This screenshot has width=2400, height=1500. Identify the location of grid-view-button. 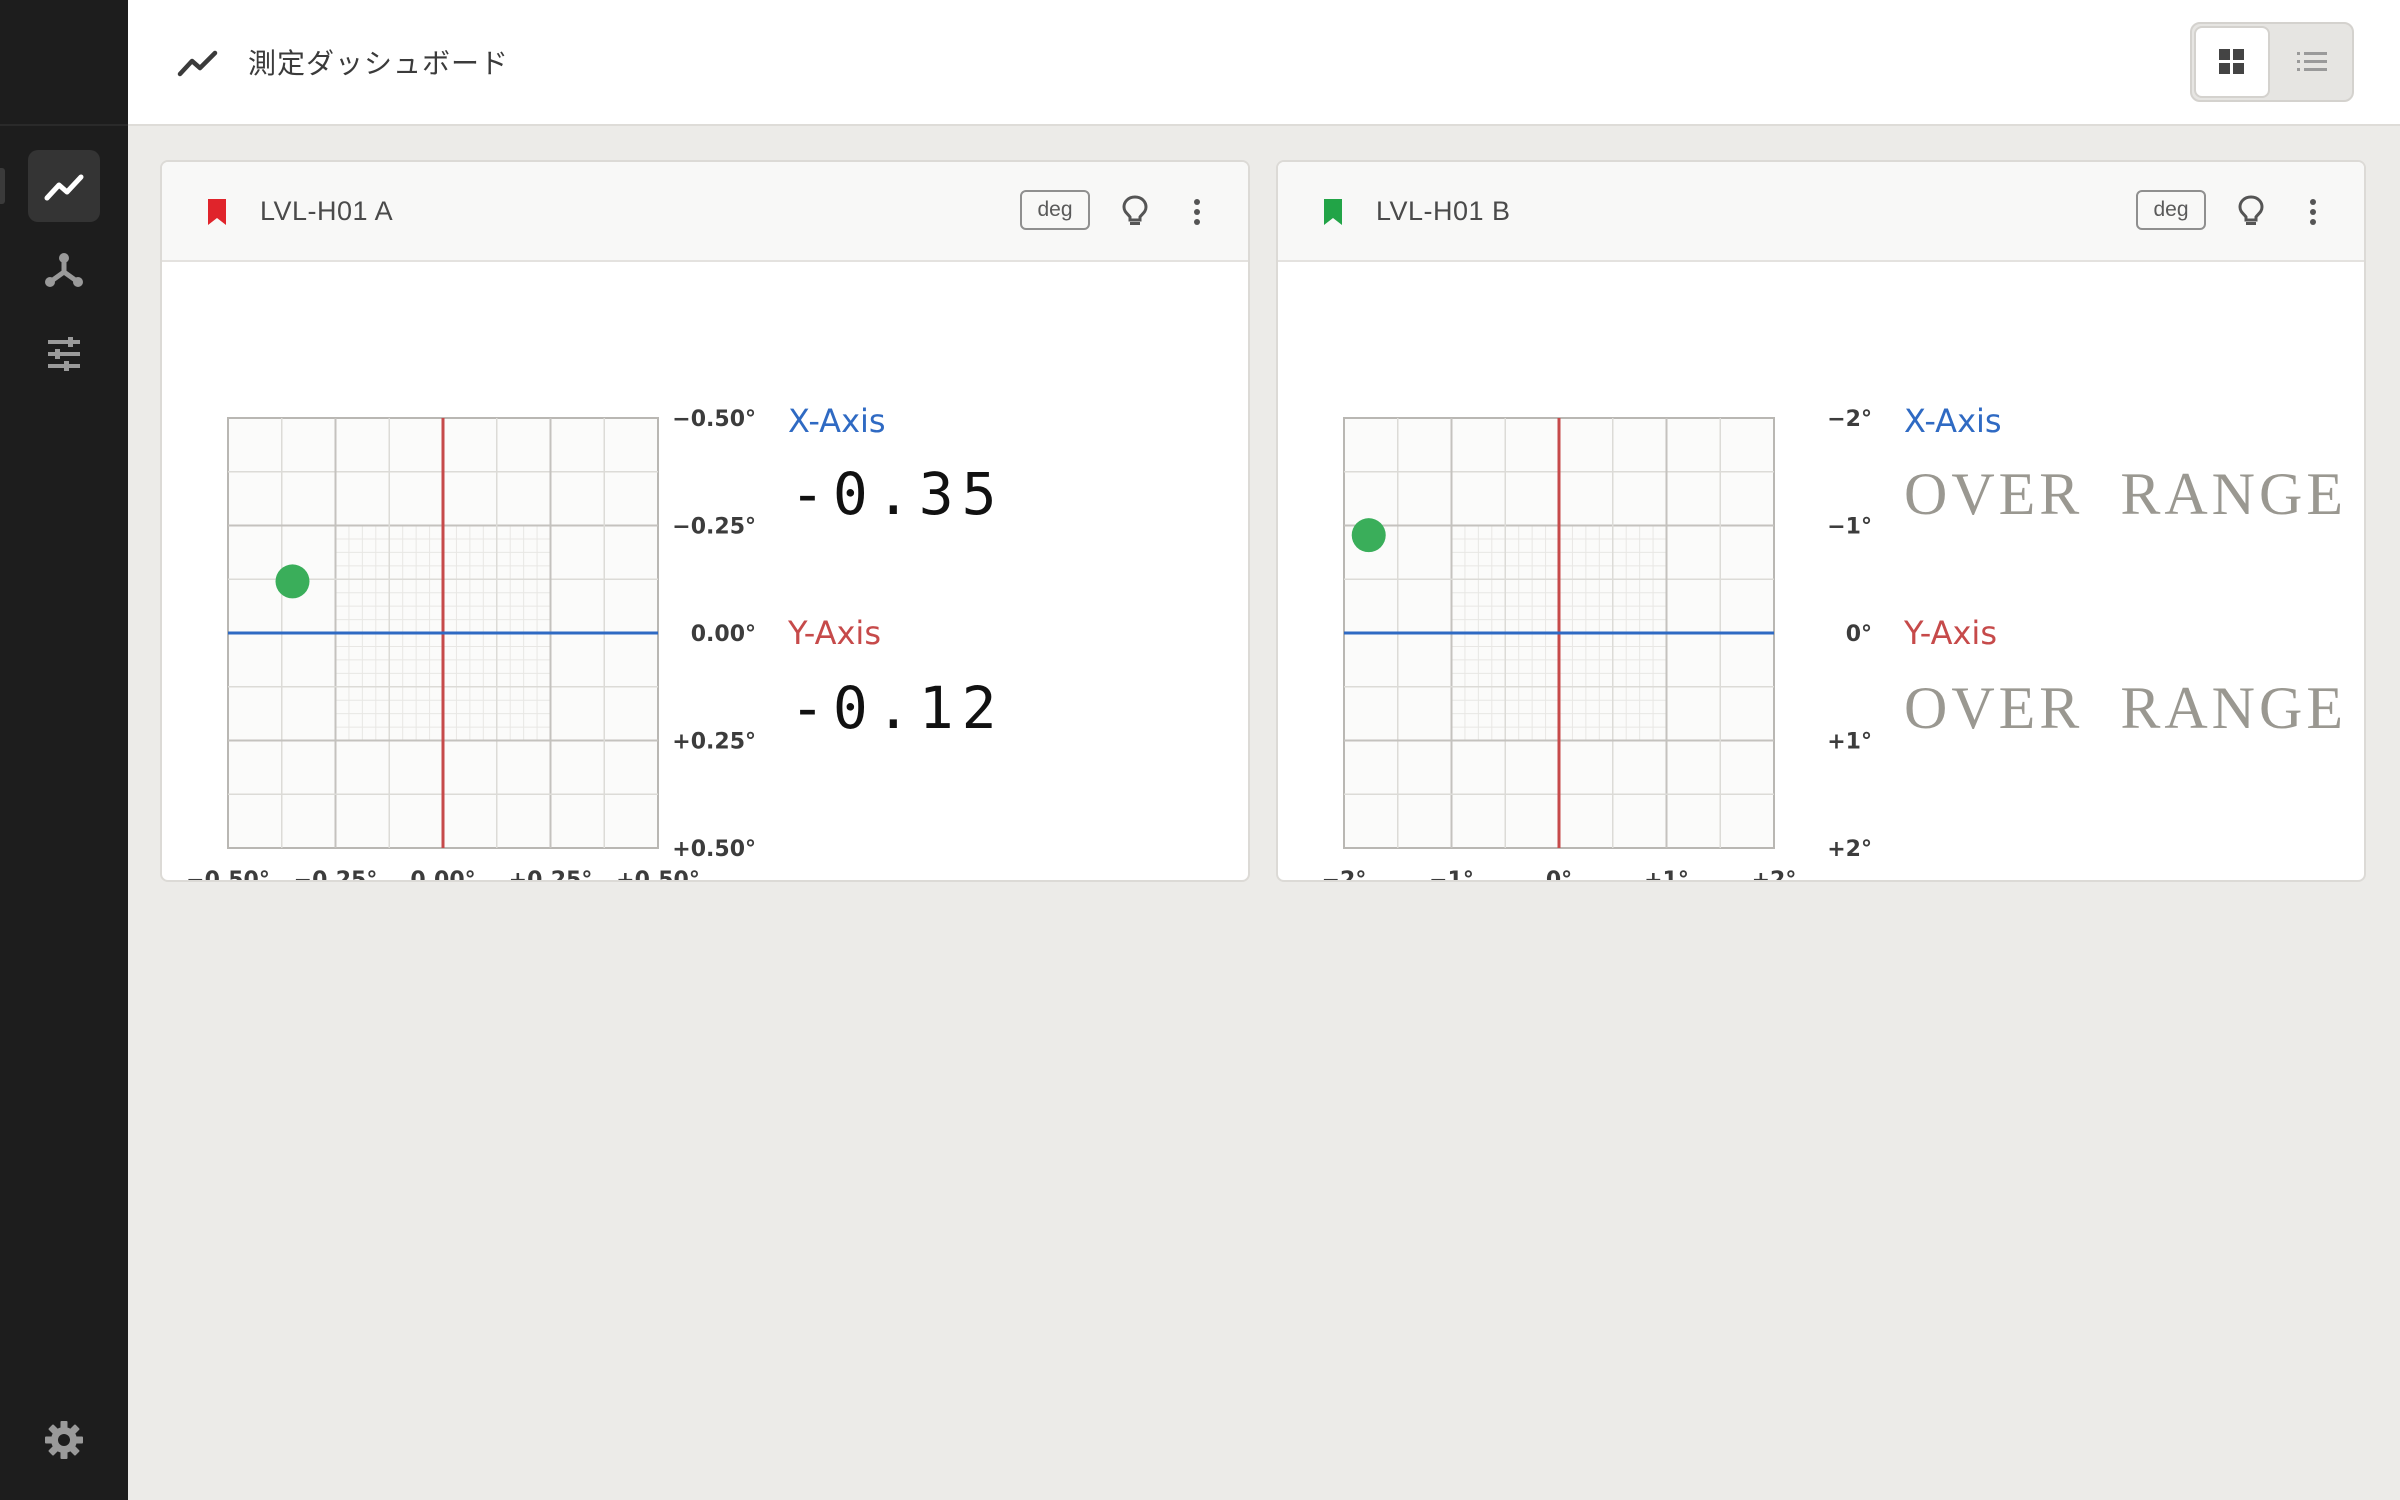
(2232, 62).